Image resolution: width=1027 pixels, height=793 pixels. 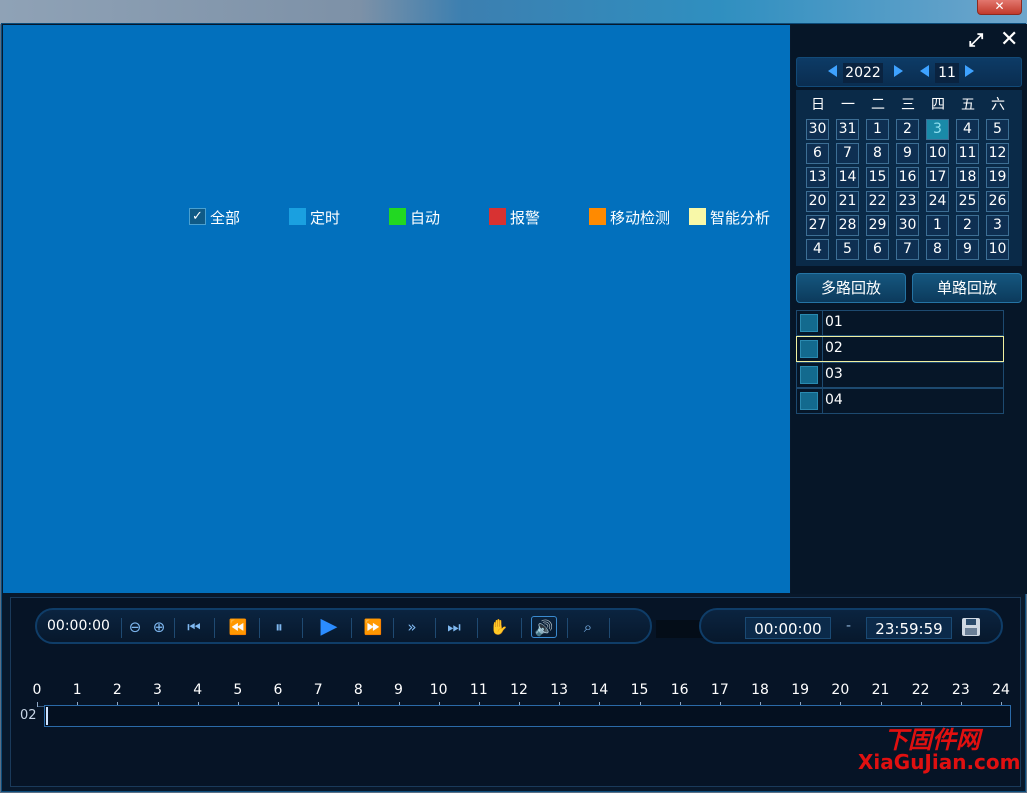 I want to click on end-time-field: 23:59:59, so click(x=909, y=628).